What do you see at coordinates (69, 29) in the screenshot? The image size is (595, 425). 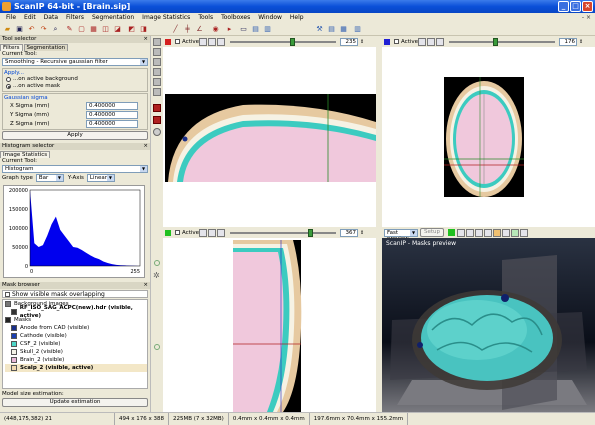 I see `paint-icon: ✎` at bounding box center [69, 29].